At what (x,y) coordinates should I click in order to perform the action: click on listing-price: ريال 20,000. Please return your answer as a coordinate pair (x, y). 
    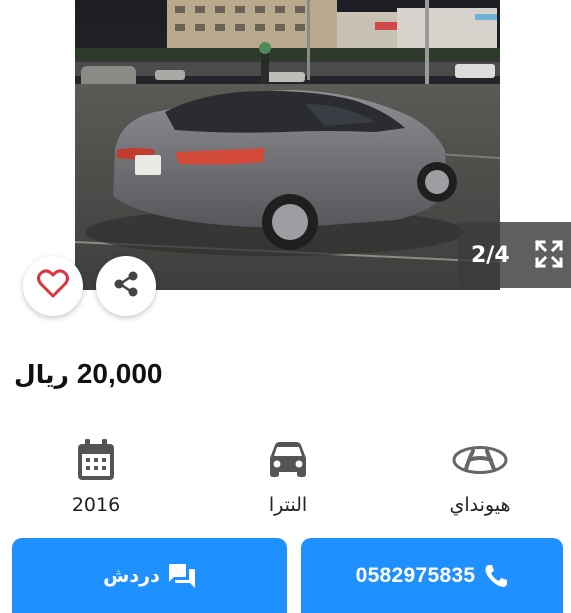
    Looking at the image, I should click on (164, 378).